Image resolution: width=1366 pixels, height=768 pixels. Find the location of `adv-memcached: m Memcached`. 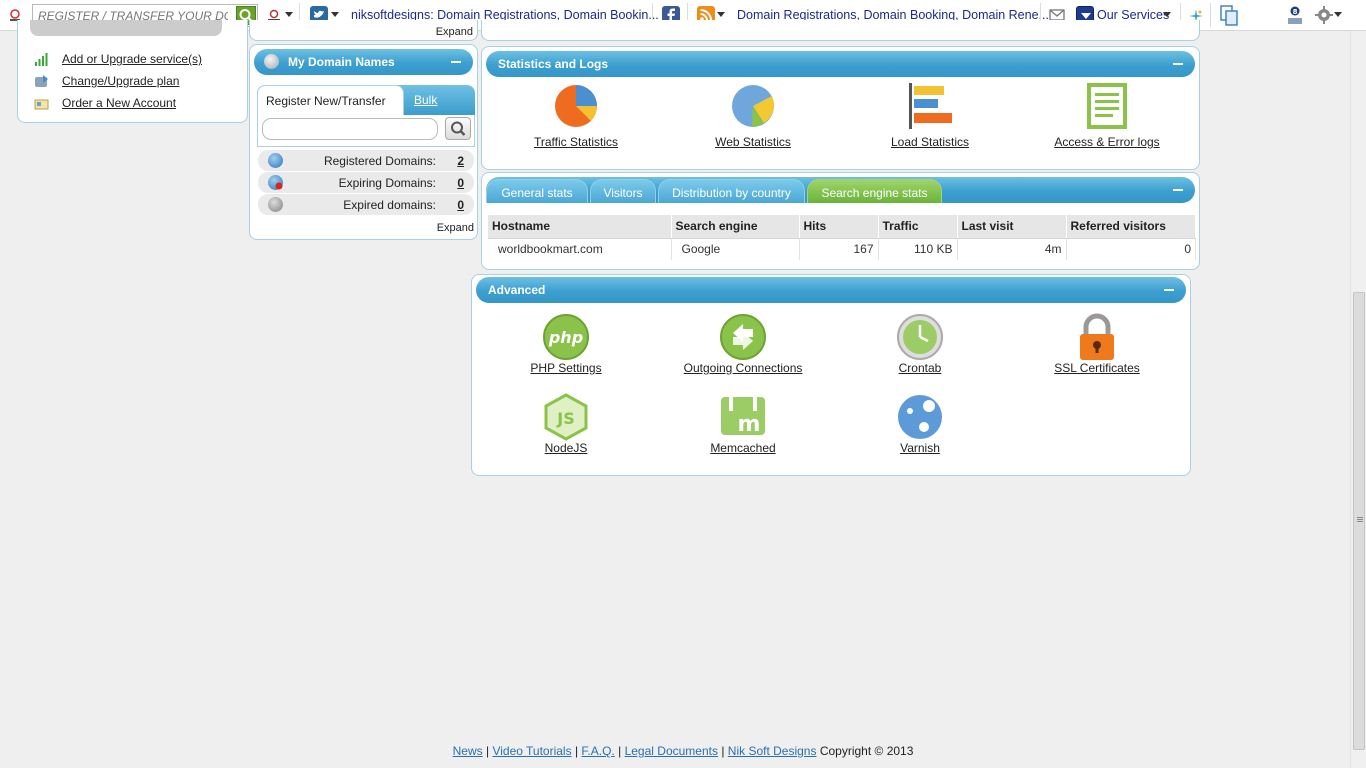

adv-memcached: m Memcached is located at coordinates (743, 428).